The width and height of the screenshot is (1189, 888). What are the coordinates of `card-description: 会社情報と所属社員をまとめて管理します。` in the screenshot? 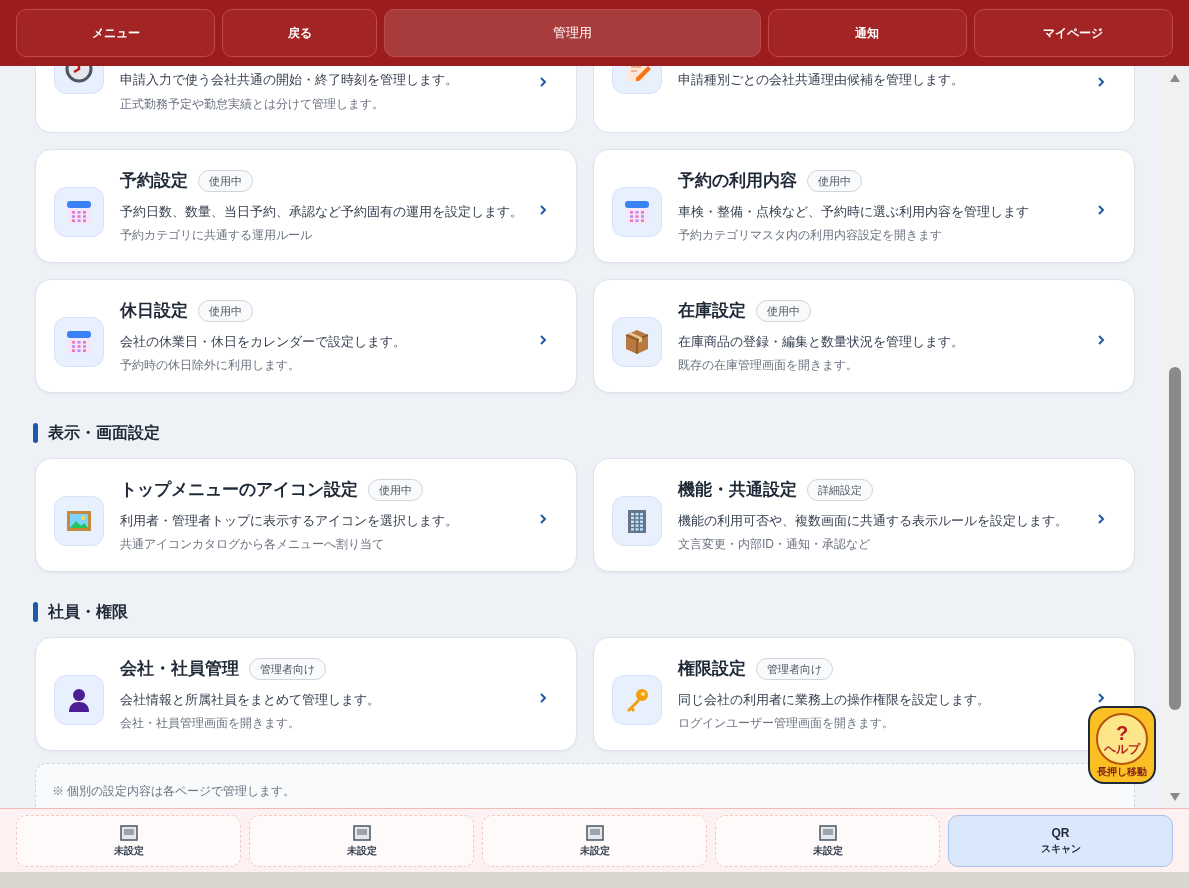 It's located at (250, 699).